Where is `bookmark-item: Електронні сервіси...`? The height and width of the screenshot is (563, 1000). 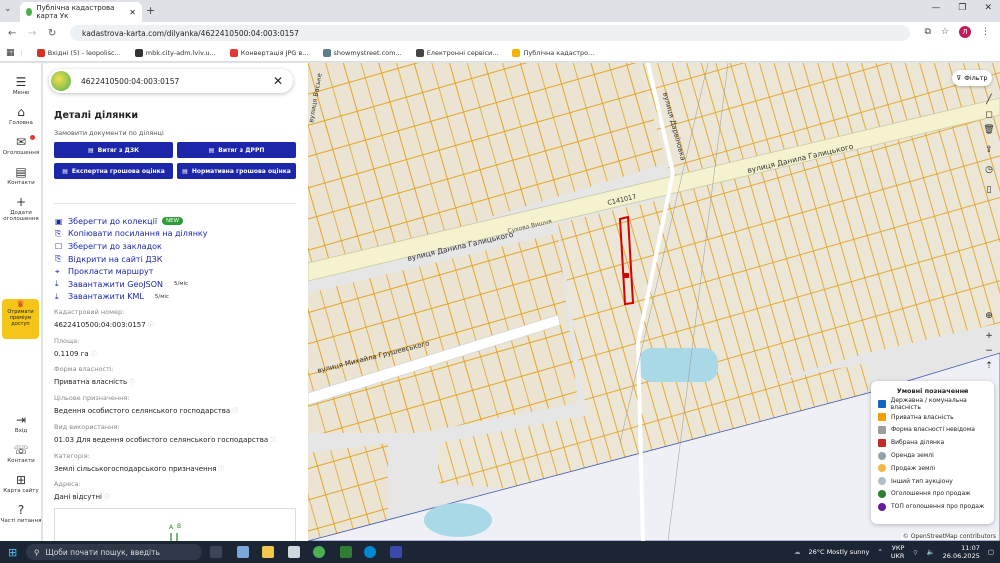
bookmark-item: Електронні сервіси... is located at coordinates (456, 52).